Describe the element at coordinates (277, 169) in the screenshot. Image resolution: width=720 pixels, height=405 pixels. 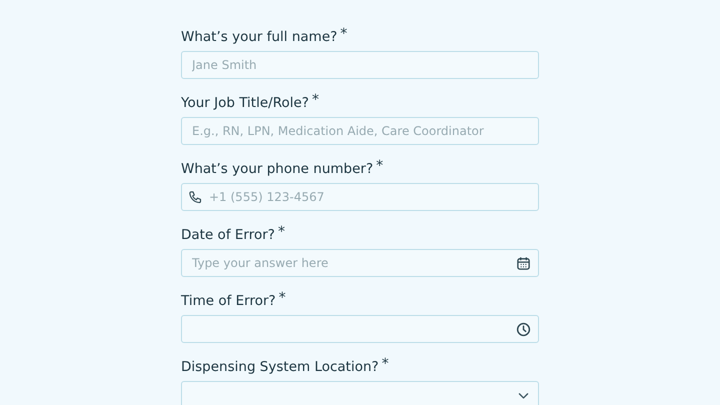
I see `field-label: What’s your phone number?` at that location.